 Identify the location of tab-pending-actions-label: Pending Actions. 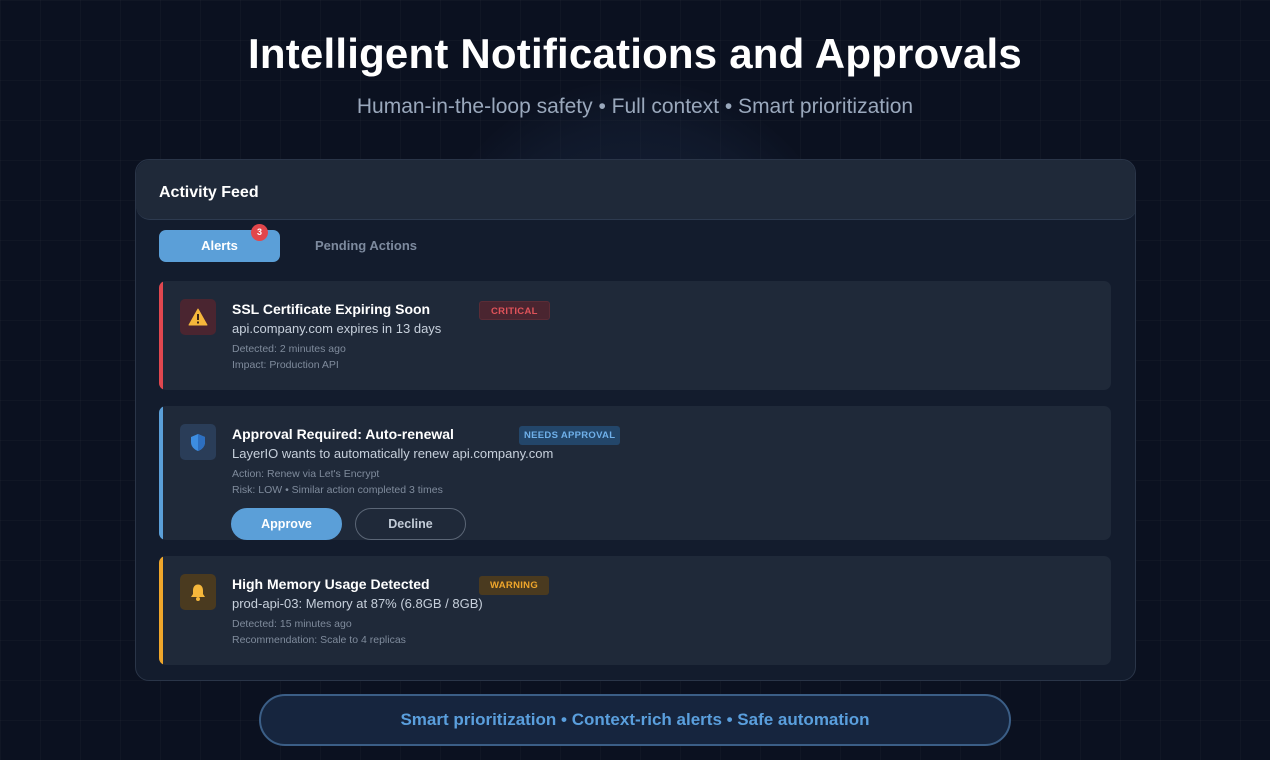
(366, 245).